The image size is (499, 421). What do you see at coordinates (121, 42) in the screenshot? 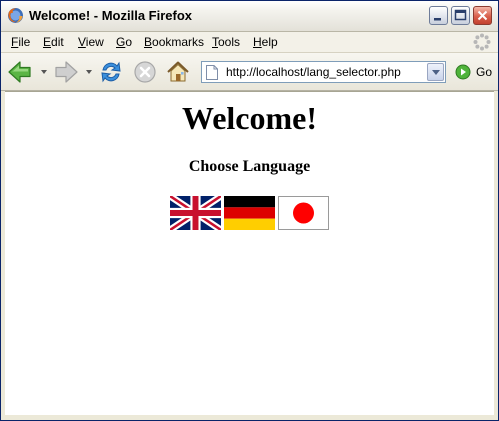
I see `menu-go-key: G` at bounding box center [121, 42].